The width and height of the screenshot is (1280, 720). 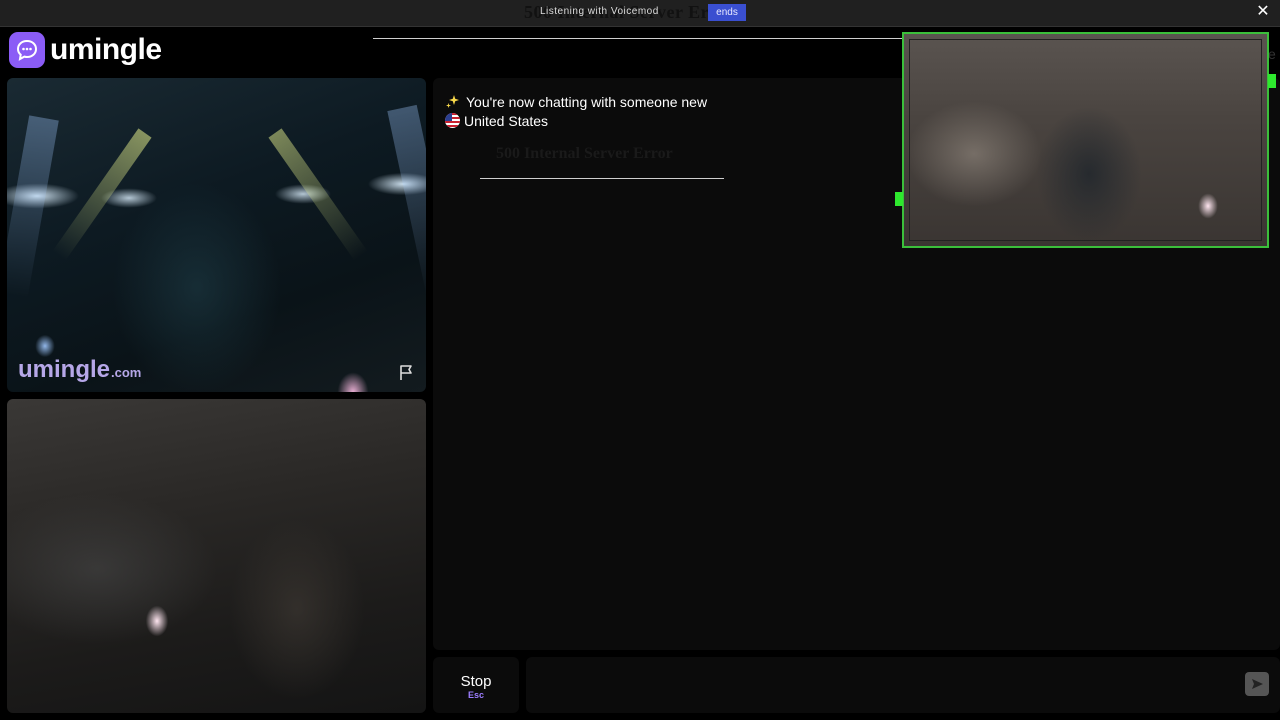 I want to click on send-icon, so click(x=1257, y=684).